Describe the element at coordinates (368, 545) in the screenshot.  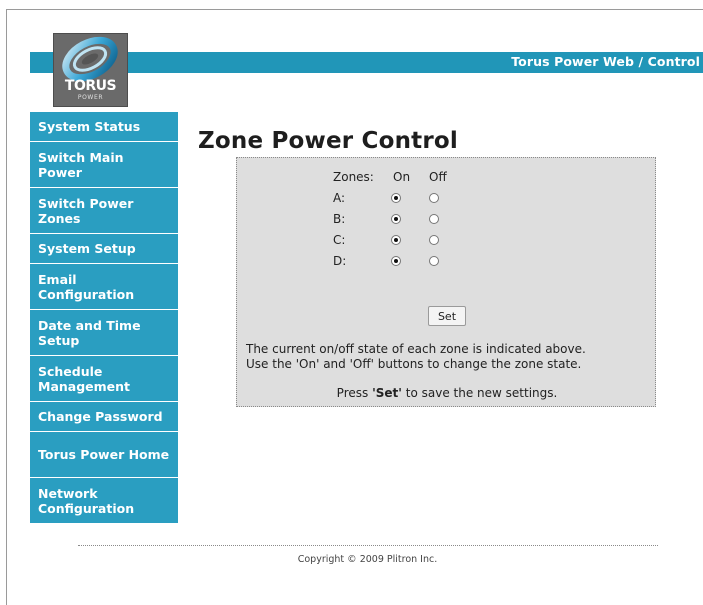
I see `footer-divider` at that location.